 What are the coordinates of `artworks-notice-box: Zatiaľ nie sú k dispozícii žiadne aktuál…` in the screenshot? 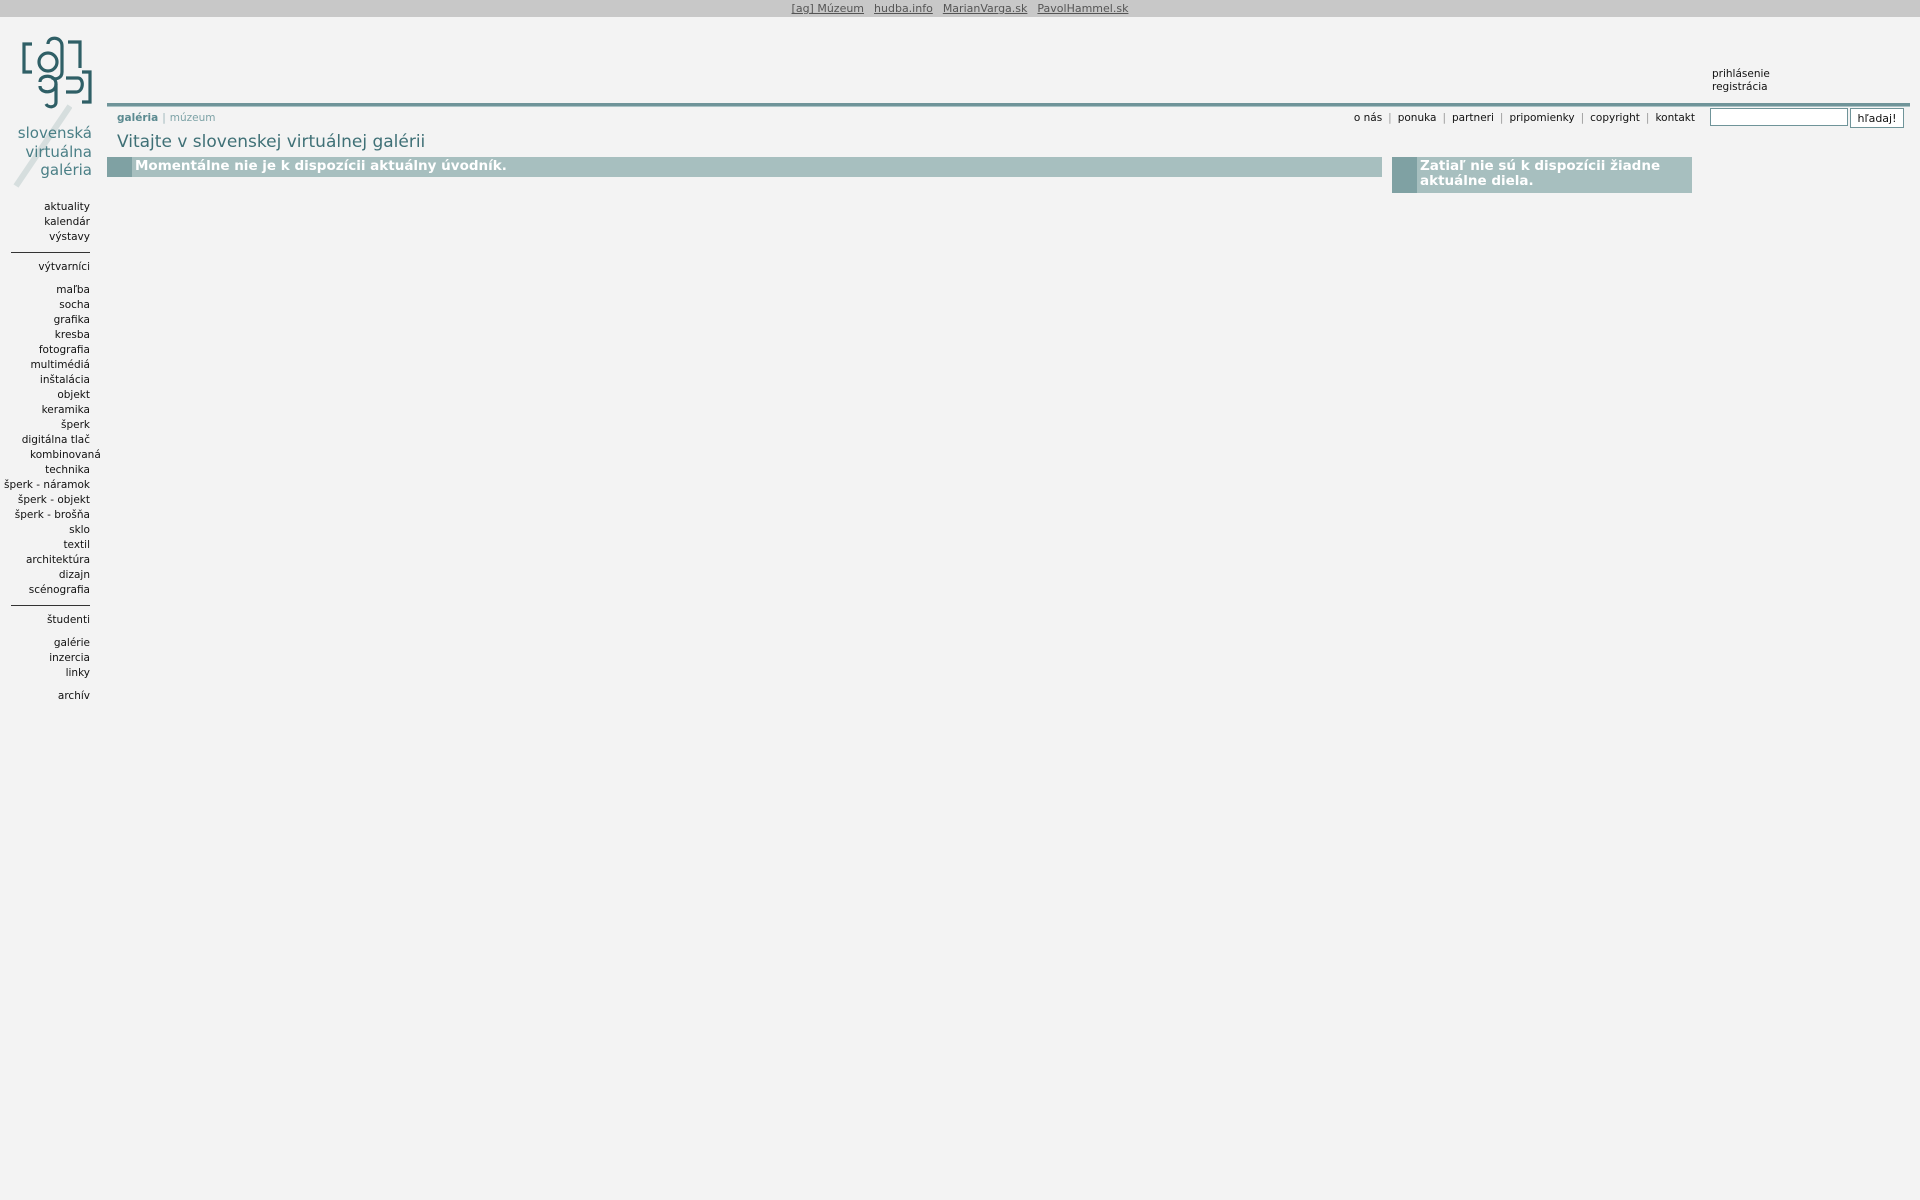 It's located at (1542, 175).